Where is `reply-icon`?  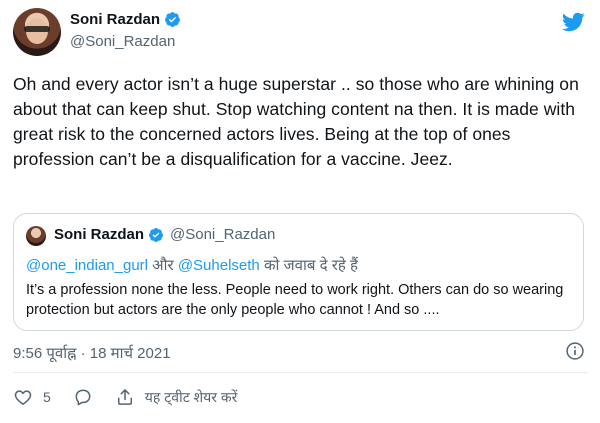 reply-icon is located at coordinates (83, 397).